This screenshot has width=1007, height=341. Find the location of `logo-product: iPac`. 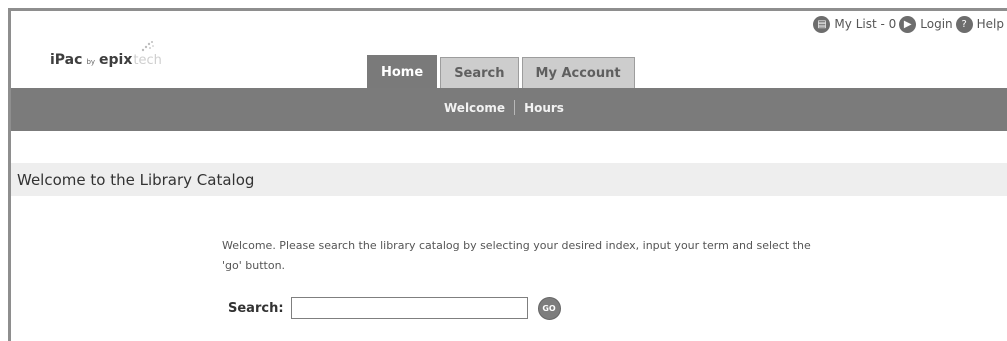

logo-product: iPac is located at coordinates (66, 60).